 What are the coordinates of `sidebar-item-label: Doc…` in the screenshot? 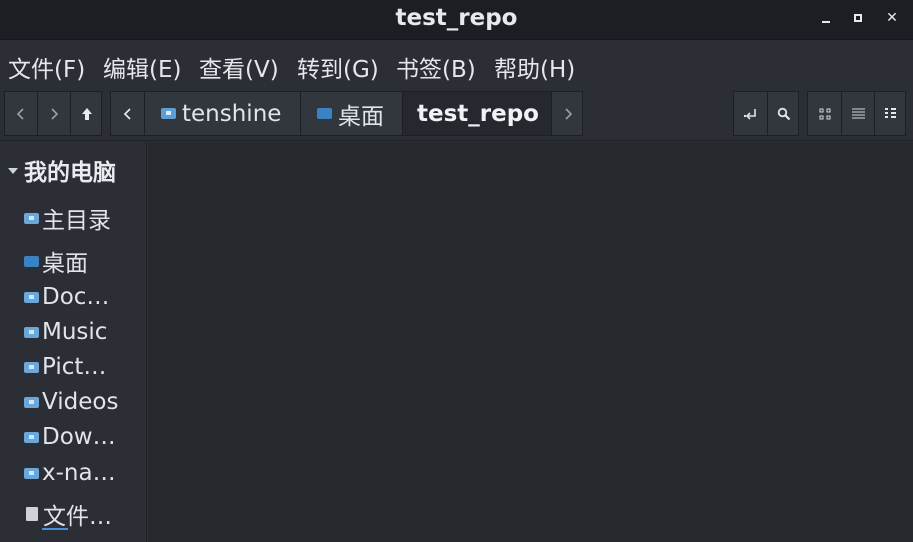 It's located at (76, 297).